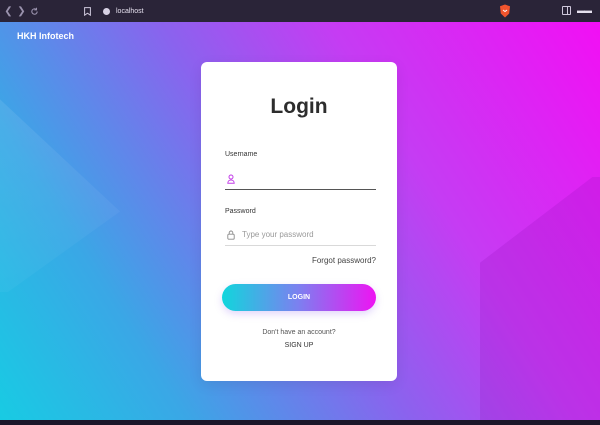 This screenshot has height=425, width=600. Describe the element at coordinates (299, 297) in the screenshot. I see `login-button: LOGIN` at that location.